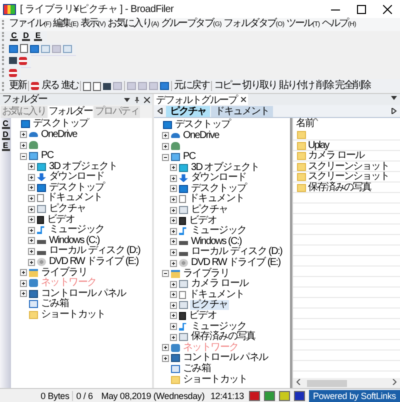  I want to click on file-name: カメラ ロール, so click(336, 156).